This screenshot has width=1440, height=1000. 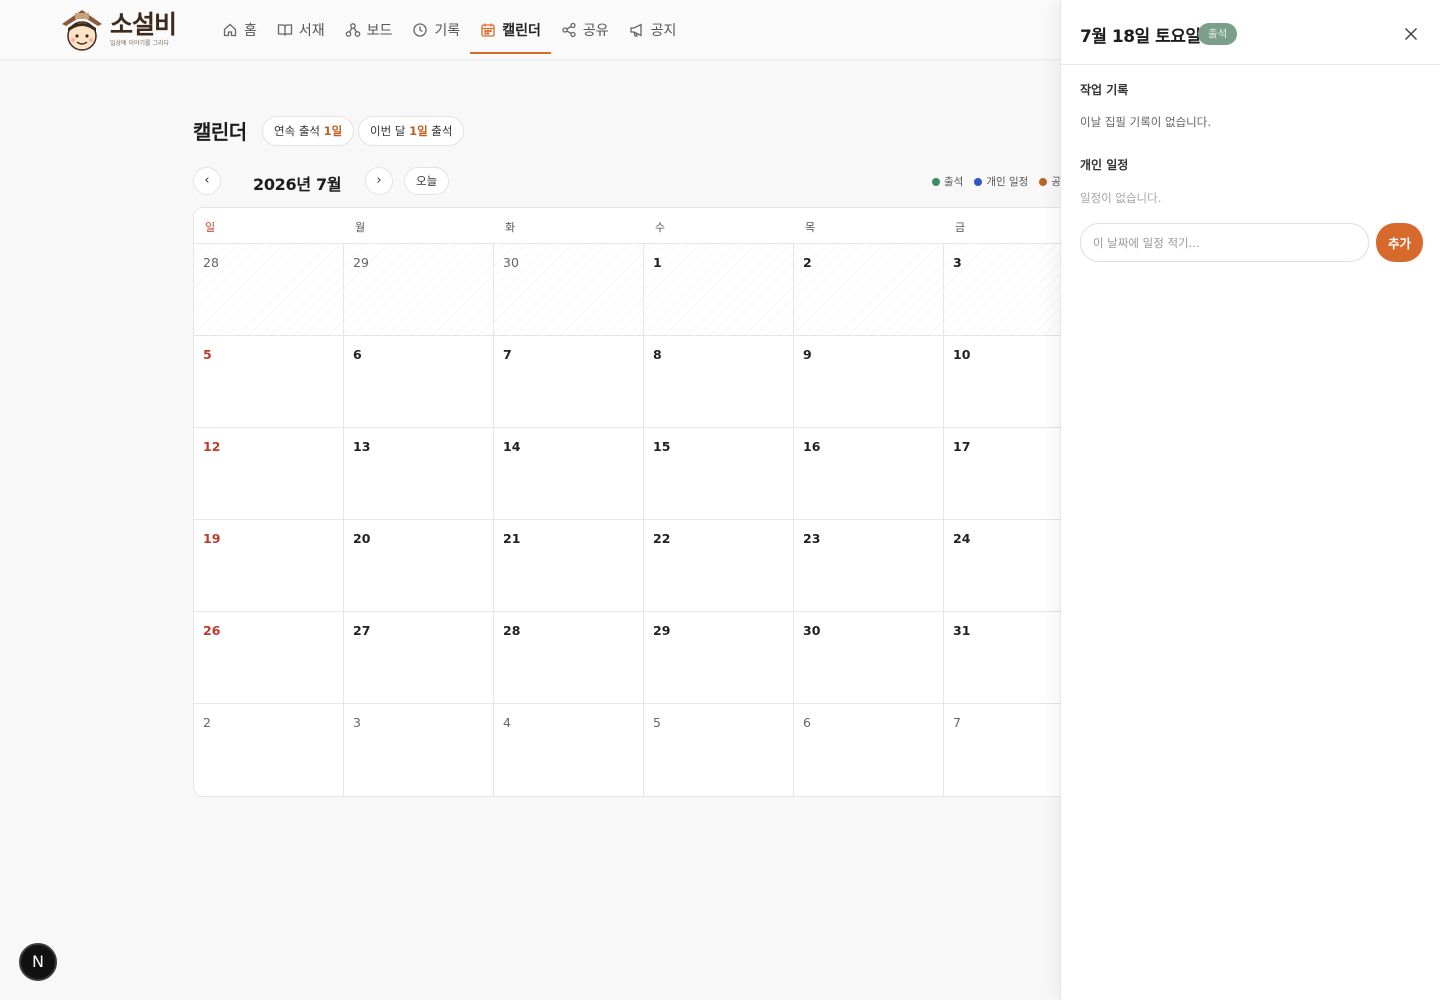 I want to click on page-title: 캘린더, so click(x=220, y=132).